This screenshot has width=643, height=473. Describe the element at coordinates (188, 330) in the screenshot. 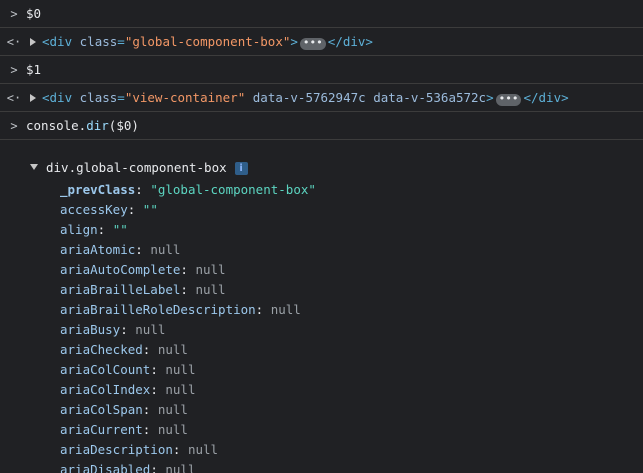

I see `property-row: ariaBusy: null` at that location.